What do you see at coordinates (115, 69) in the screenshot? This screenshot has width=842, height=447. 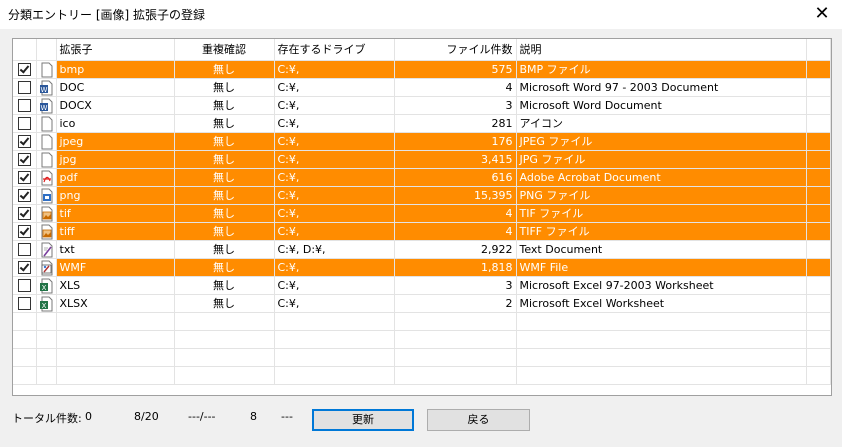 I see `cell-extension: bmp` at bounding box center [115, 69].